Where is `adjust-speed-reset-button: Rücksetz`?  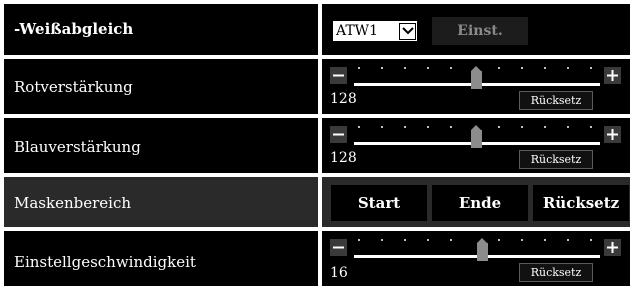 adjust-speed-reset-button: Rücksetz is located at coordinates (556, 272).